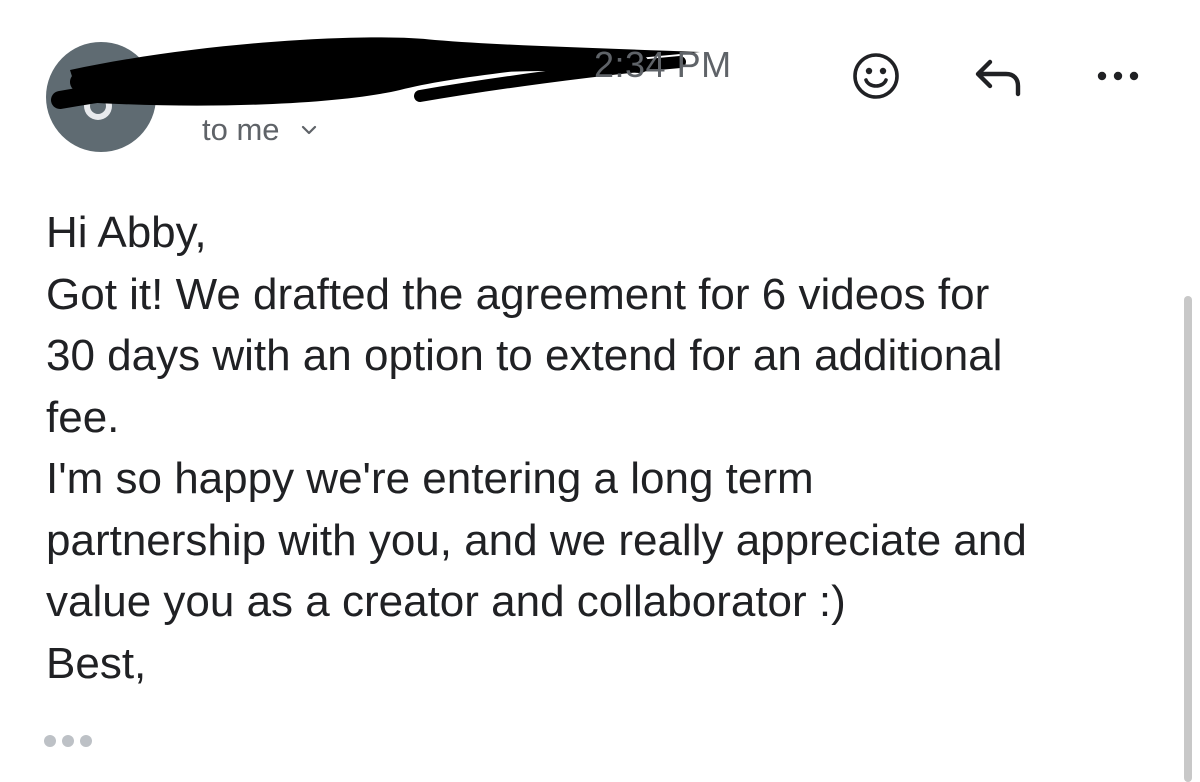 The width and height of the screenshot is (1200, 782). What do you see at coordinates (83, 417) in the screenshot?
I see `message-line: fee.` at bounding box center [83, 417].